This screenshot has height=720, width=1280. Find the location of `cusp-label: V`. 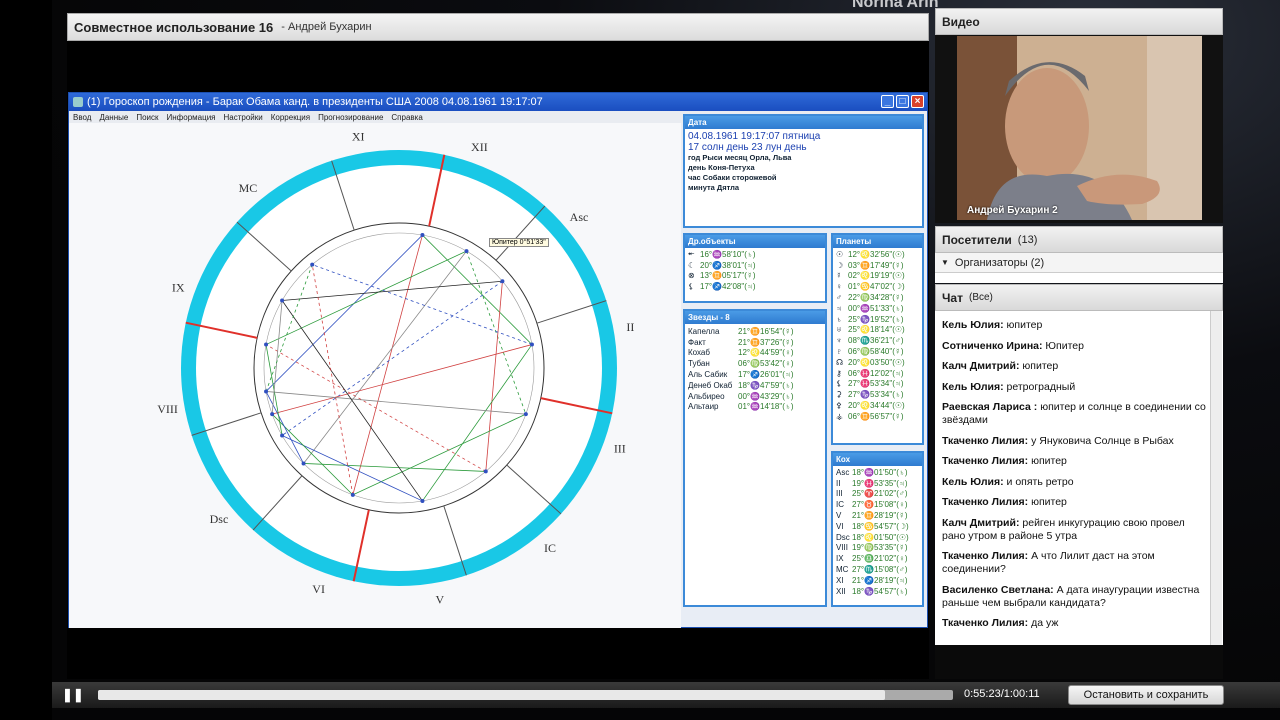

cusp-label: V is located at coordinates (839, 516).